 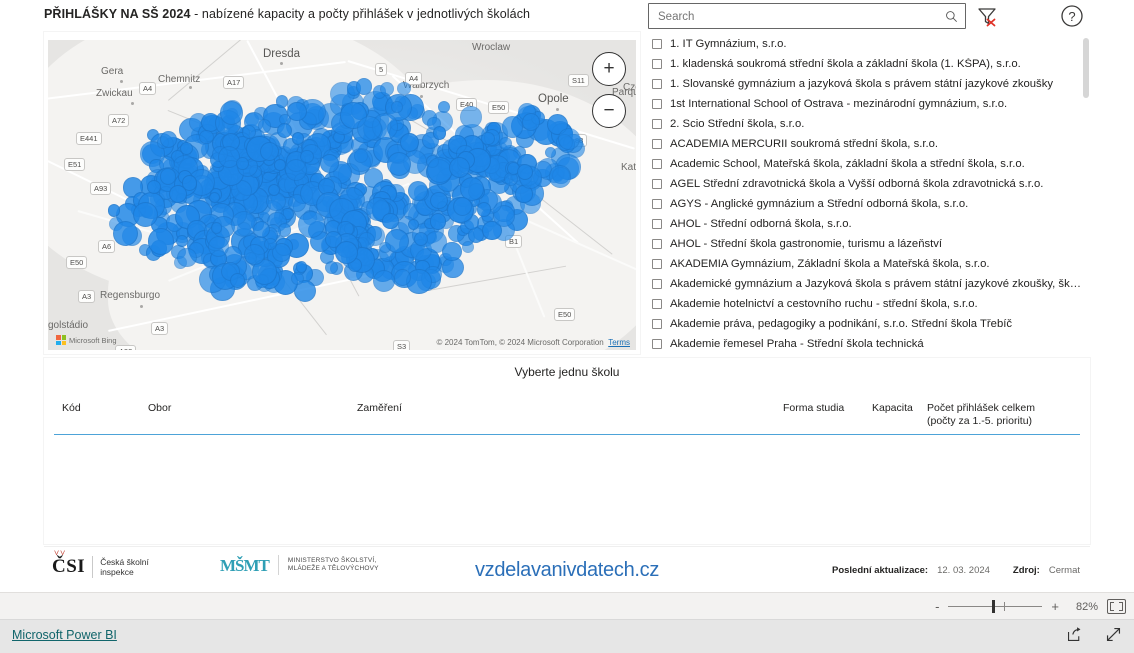 What do you see at coordinates (71, 408) in the screenshot?
I see `column-header-kod: Kód` at bounding box center [71, 408].